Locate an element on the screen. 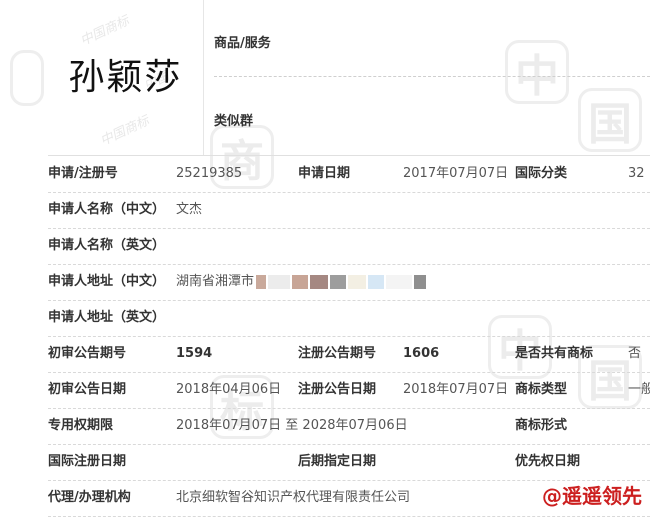 The height and width of the screenshot is (518, 650). validity-value: 2018年07月07日 至 2028年07月06日 is located at coordinates (292, 425).